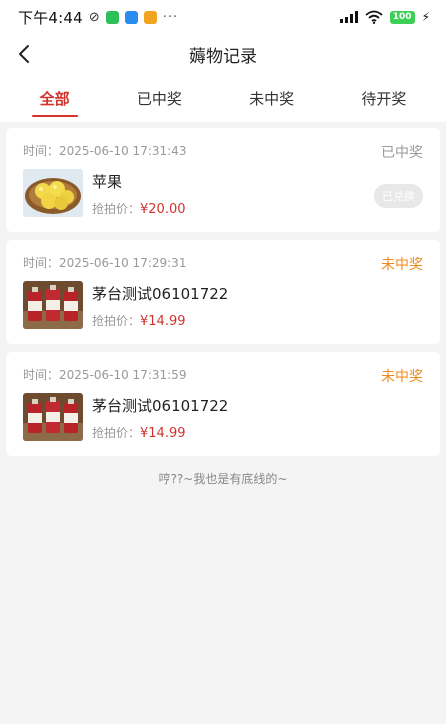 The image size is (446, 724). Describe the element at coordinates (94, 17) in the screenshot. I see `vibrate-icon: ⊘` at that location.